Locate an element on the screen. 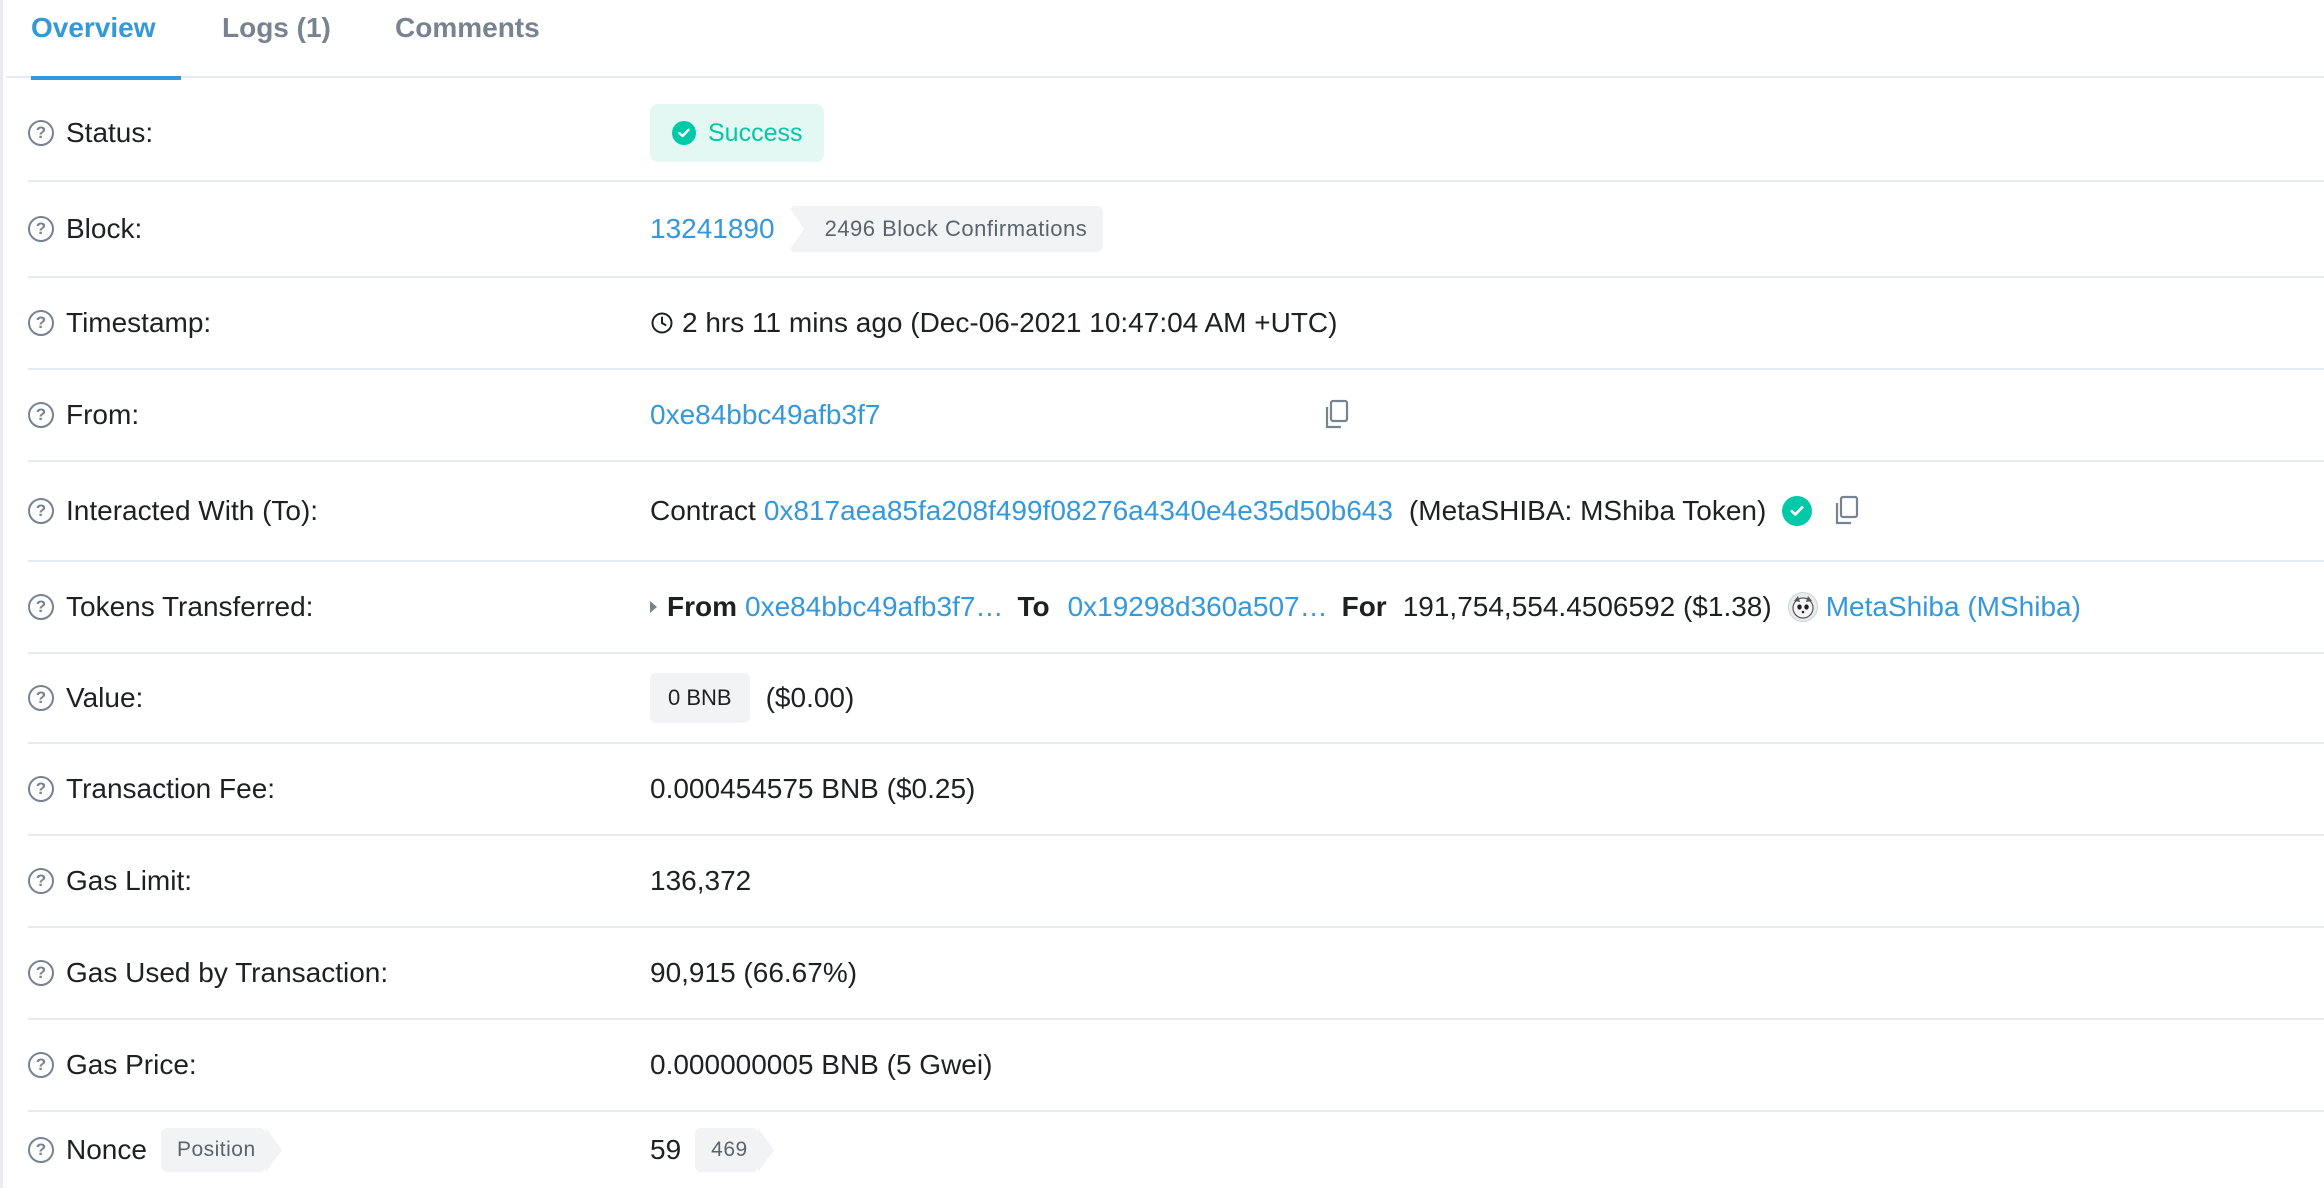 The image size is (2324, 1188). row-from: ? From: 0xe84bbc49afb3f7 is located at coordinates (1176, 416).